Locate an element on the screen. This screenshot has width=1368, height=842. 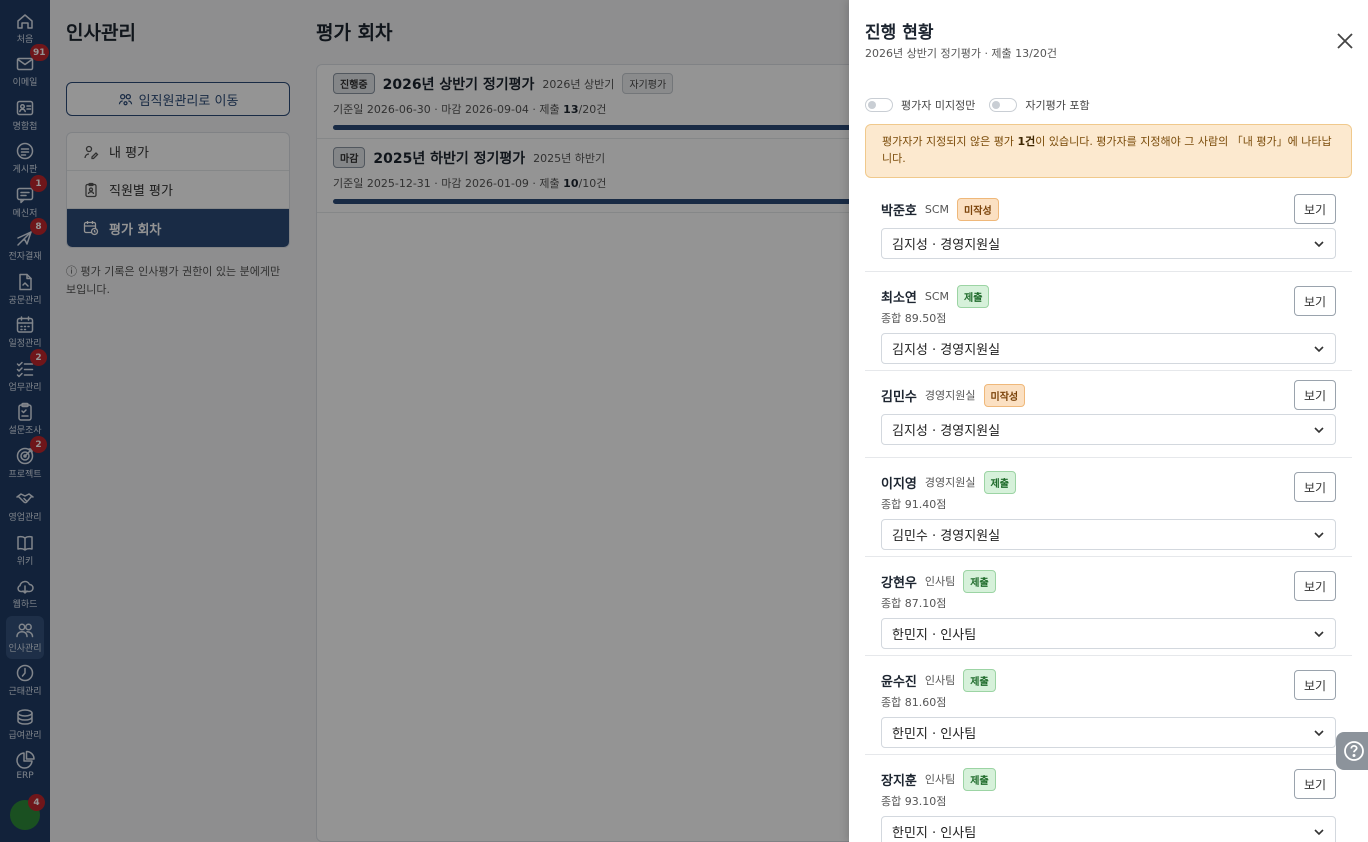
evaluator-select-value: 김민수 · 경영지원실 is located at coordinates (946, 536).